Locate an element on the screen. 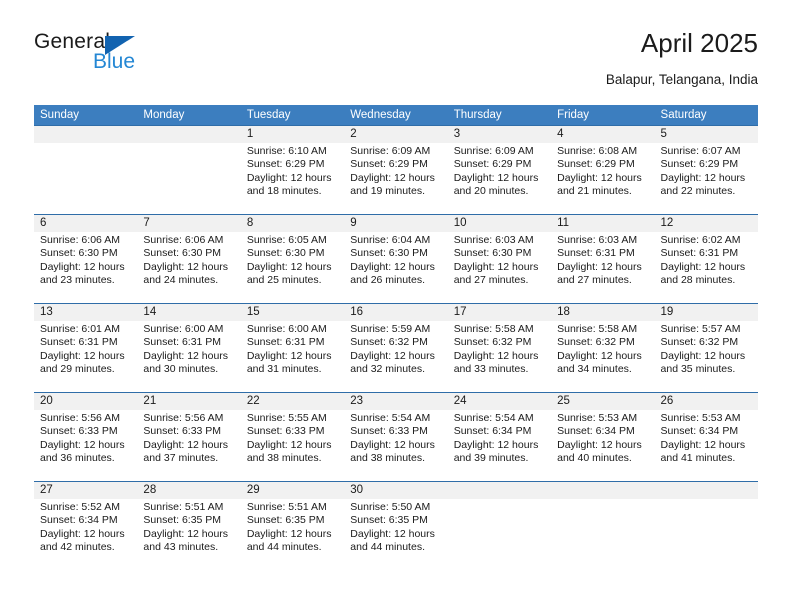 The height and width of the screenshot is (612, 792). week-date-number-band: 1 2 3 4 5 is located at coordinates (396, 134).